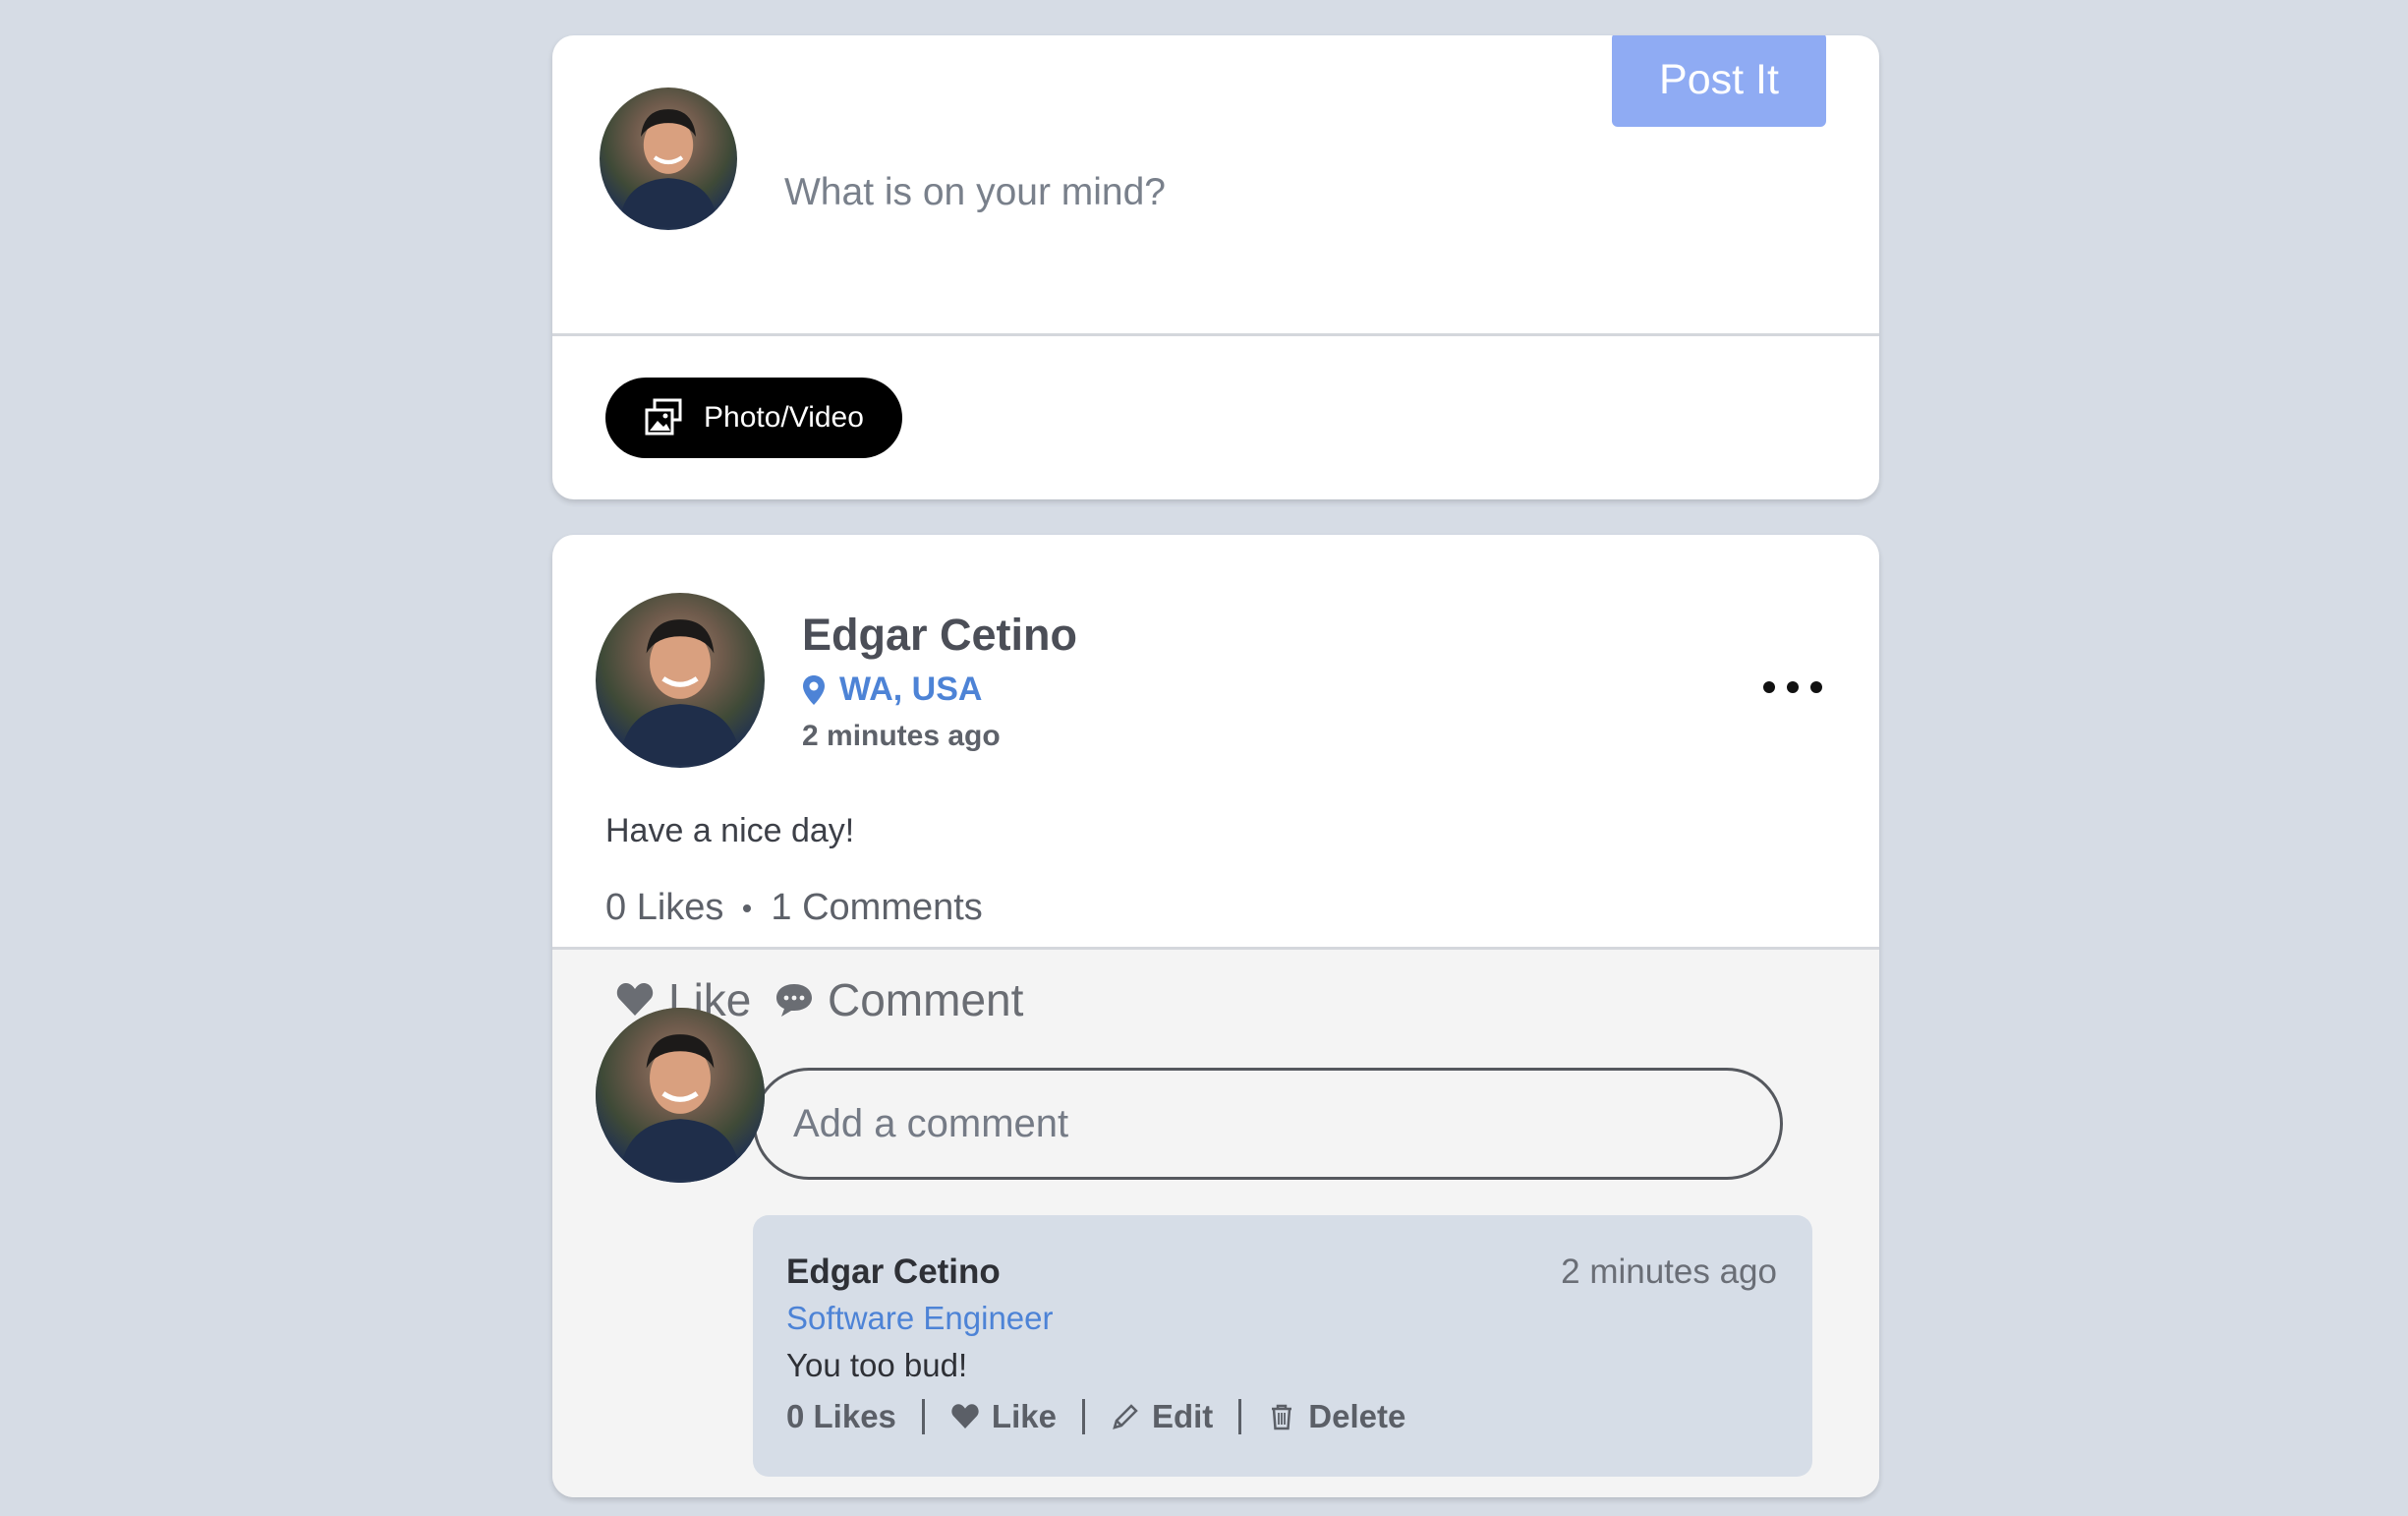  Describe the element at coordinates (926, 999) in the screenshot. I see `comment-label: Comment` at that location.